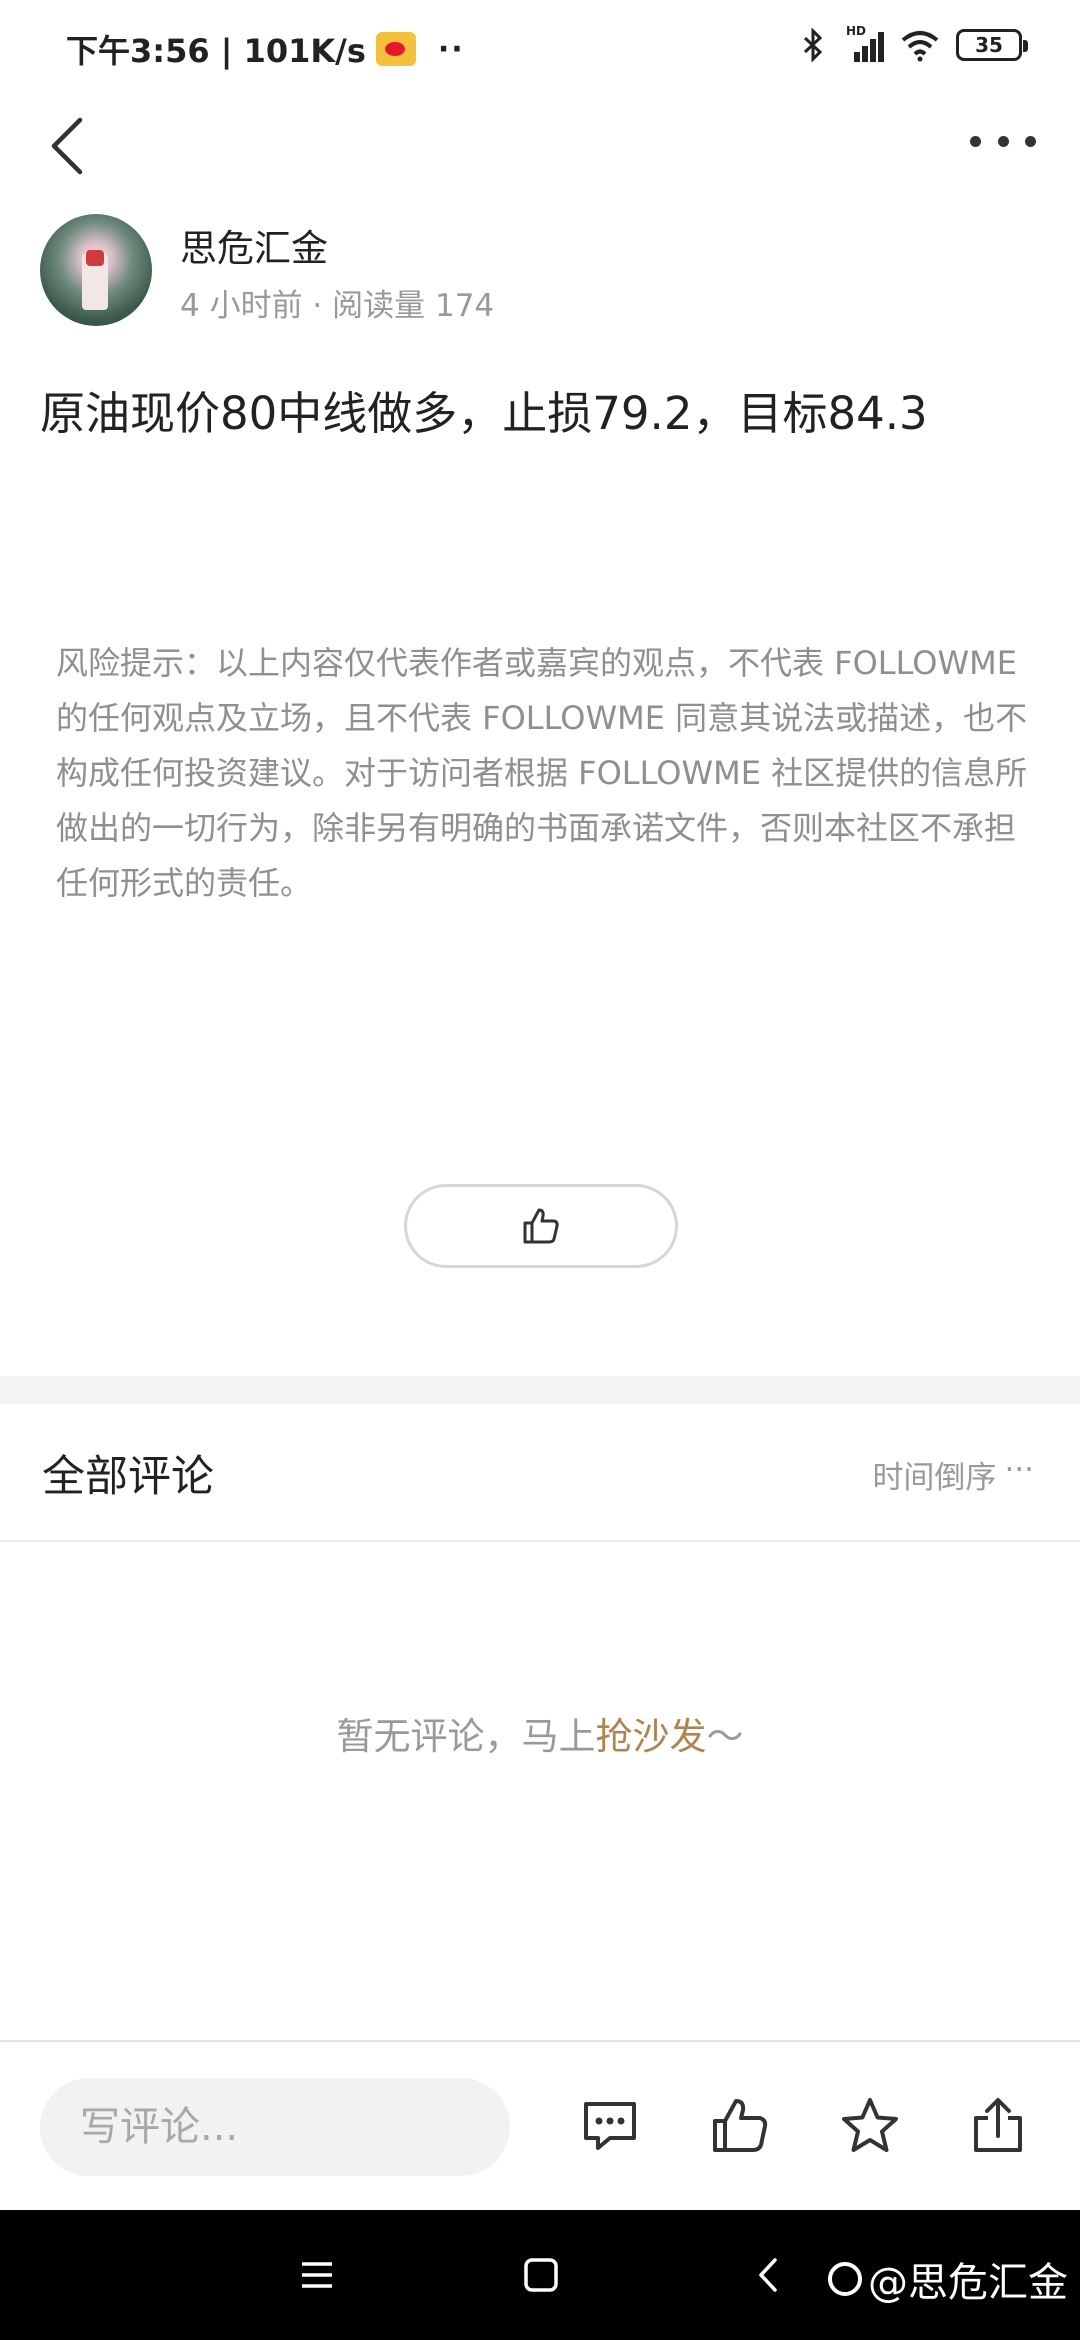  I want to click on comments-heading: 全部评论, so click(128, 1477).